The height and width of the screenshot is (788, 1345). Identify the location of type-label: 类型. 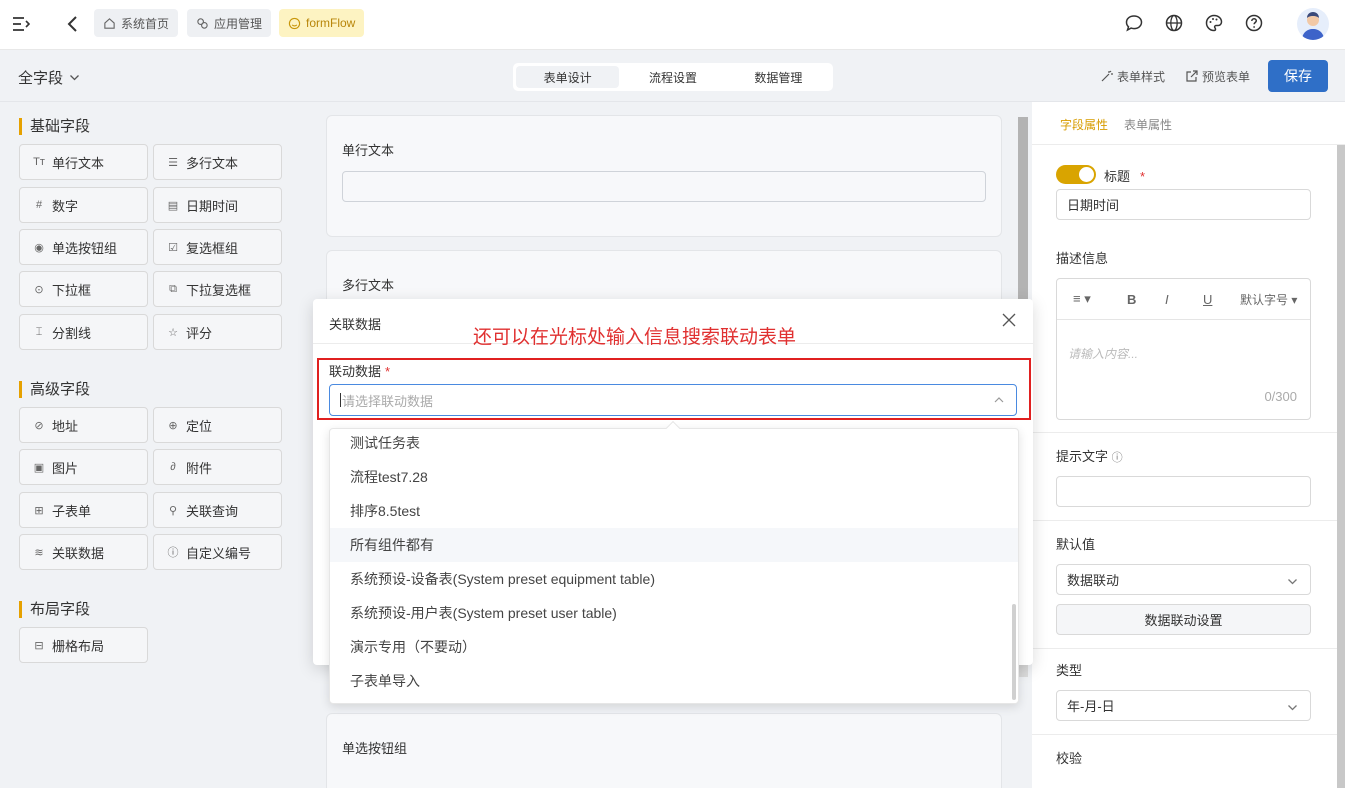
(1069, 670).